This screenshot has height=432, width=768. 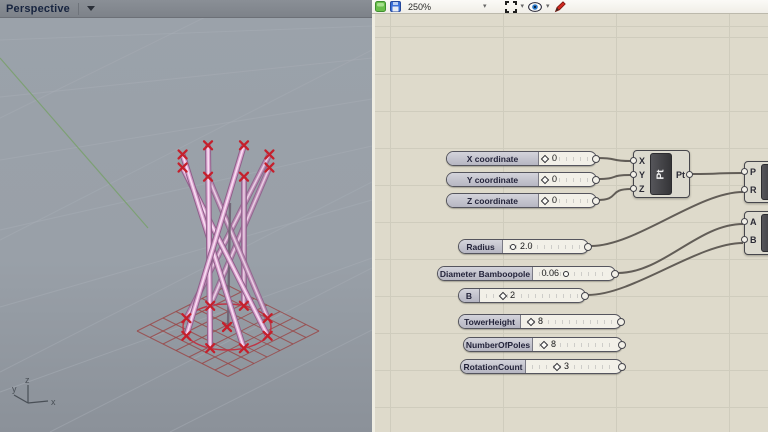 What do you see at coordinates (493, 366) in the screenshot?
I see `slider-label: RotationCount` at bounding box center [493, 366].